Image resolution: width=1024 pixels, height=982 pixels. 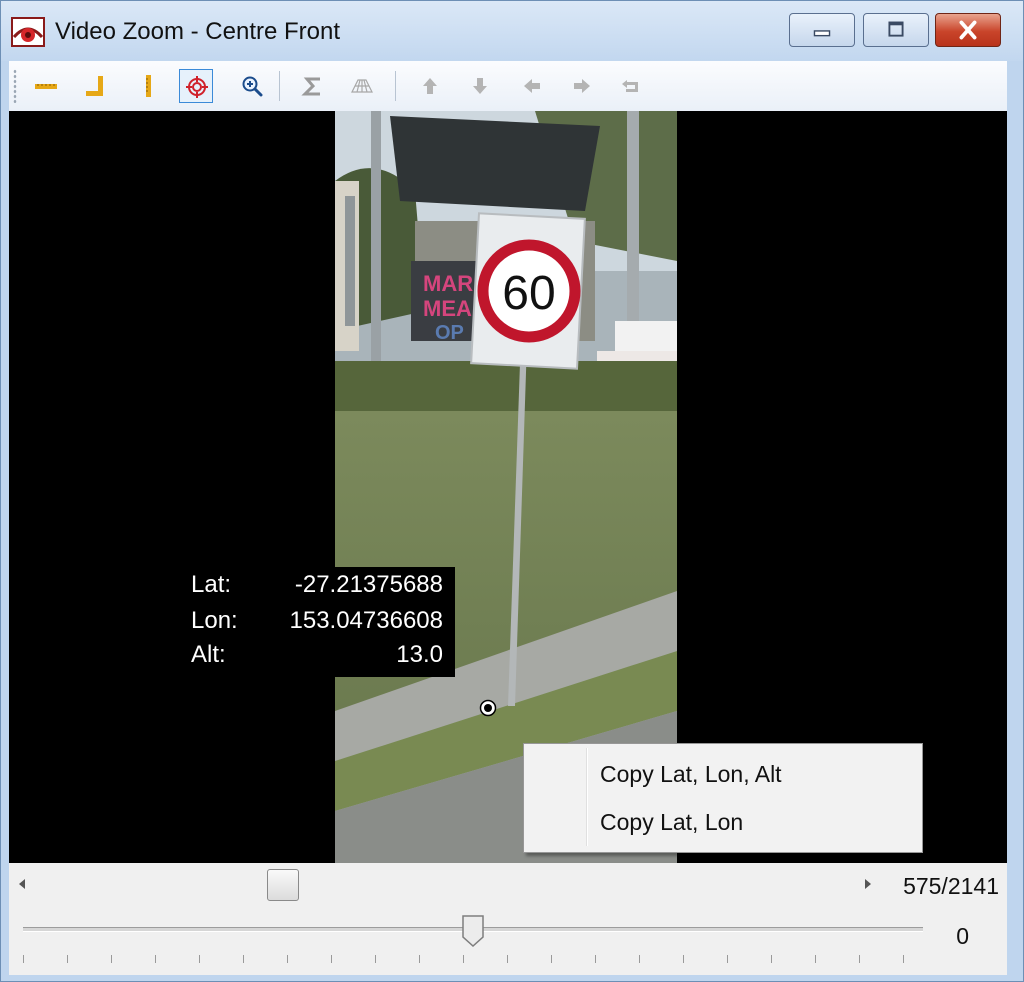 I want to click on corner-ruler-button, so click(x=96, y=86).